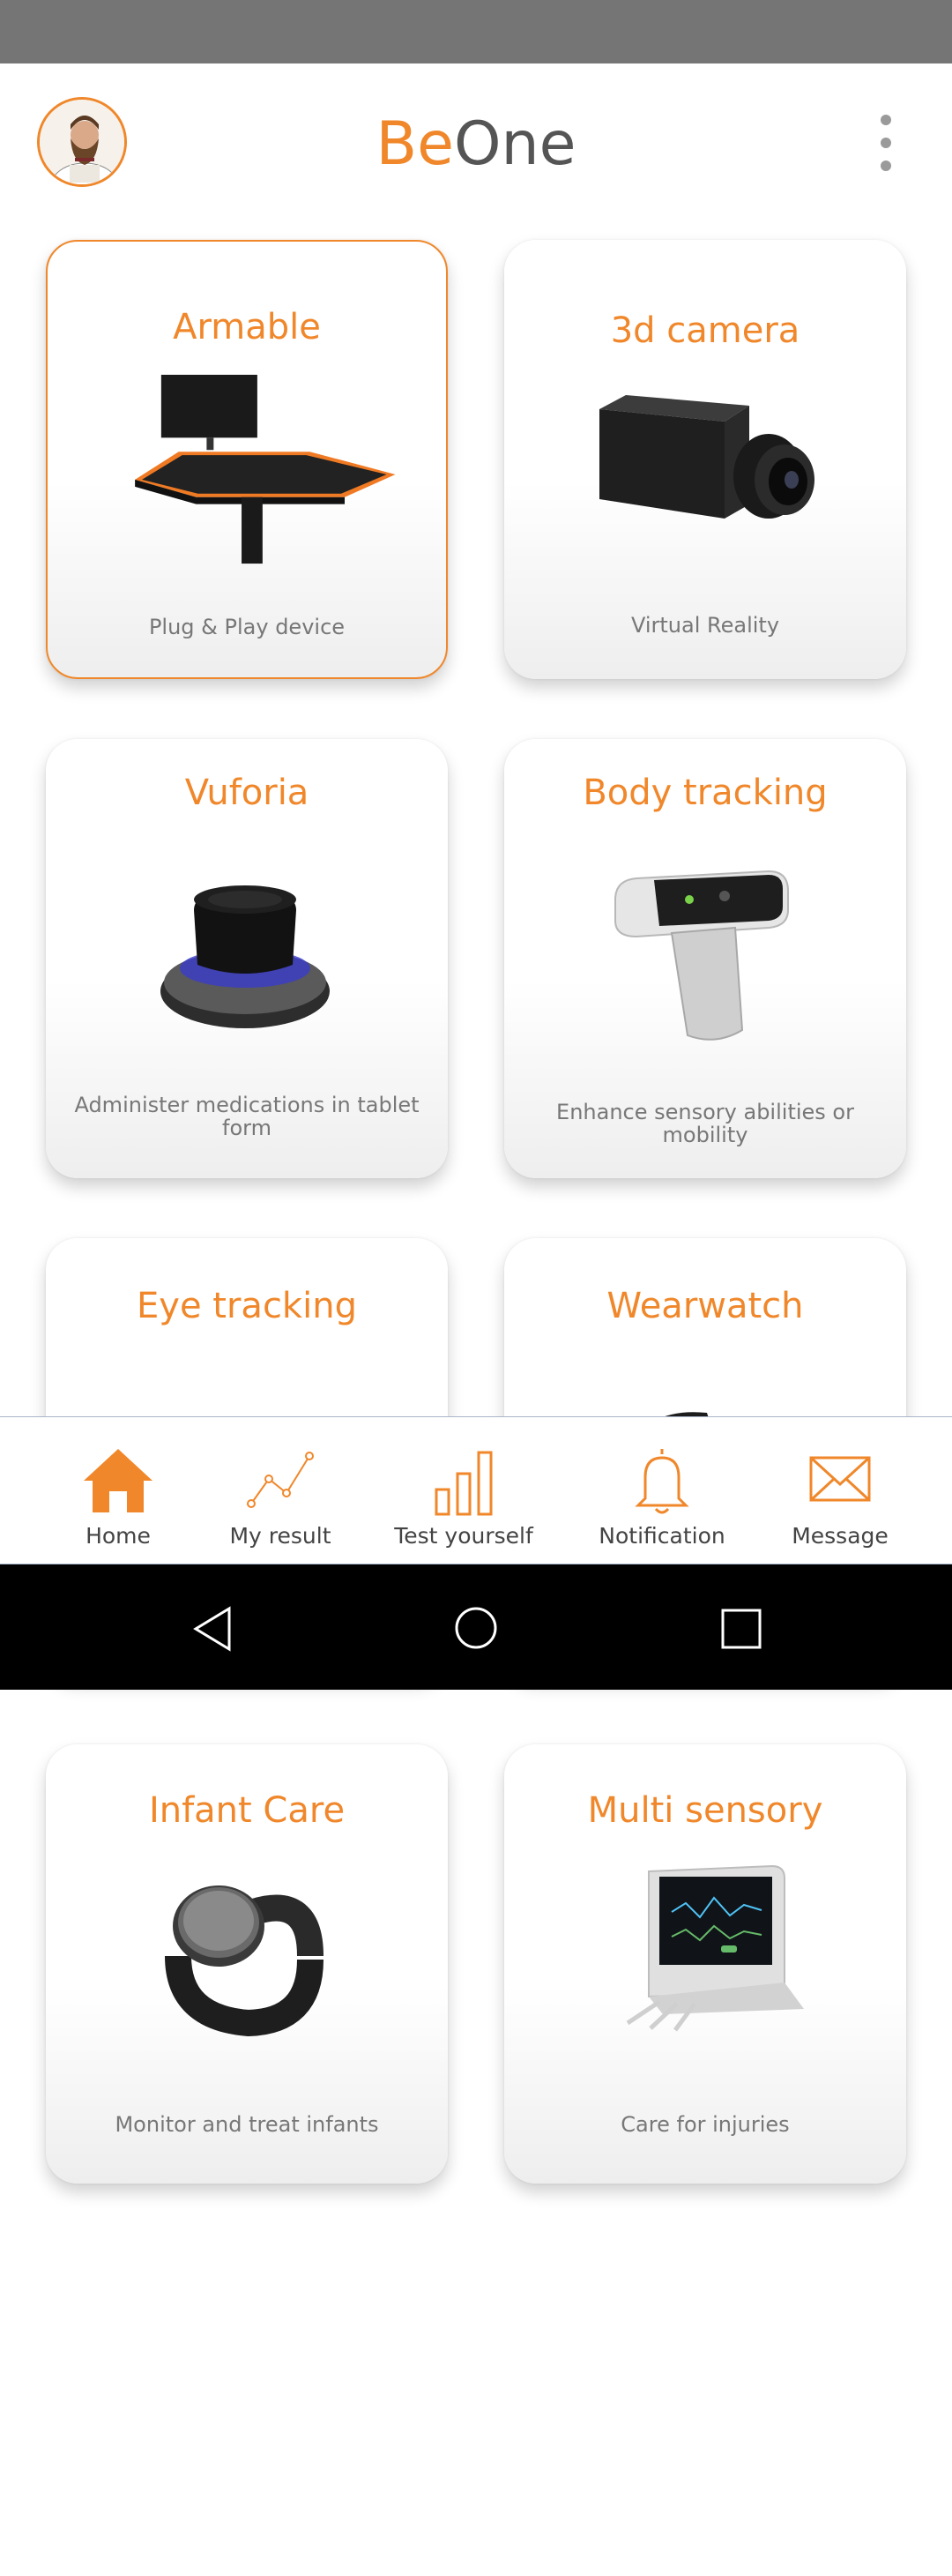 This screenshot has height=2576, width=952. Describe the element at coordinates (741, 1629) in the screenshot. I see `recents-icon` at that location.